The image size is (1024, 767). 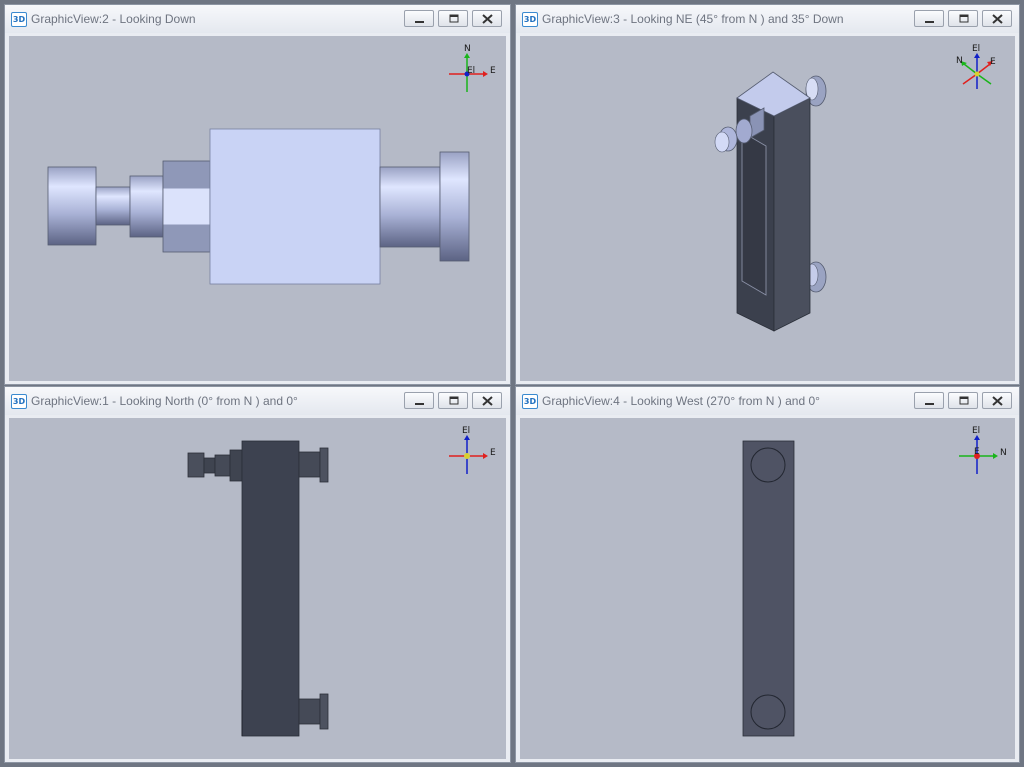 I want to click on graphic-view-2-title: GraphicView:2 - Looking Down, so click(x=113, y=19).